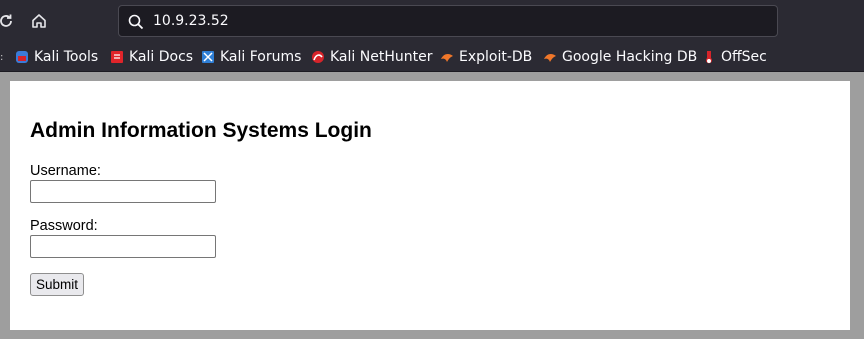 Image resolution: width=864 pixels, height=339 pixels. I want to click on username-label: Username:, so click(65, 171).